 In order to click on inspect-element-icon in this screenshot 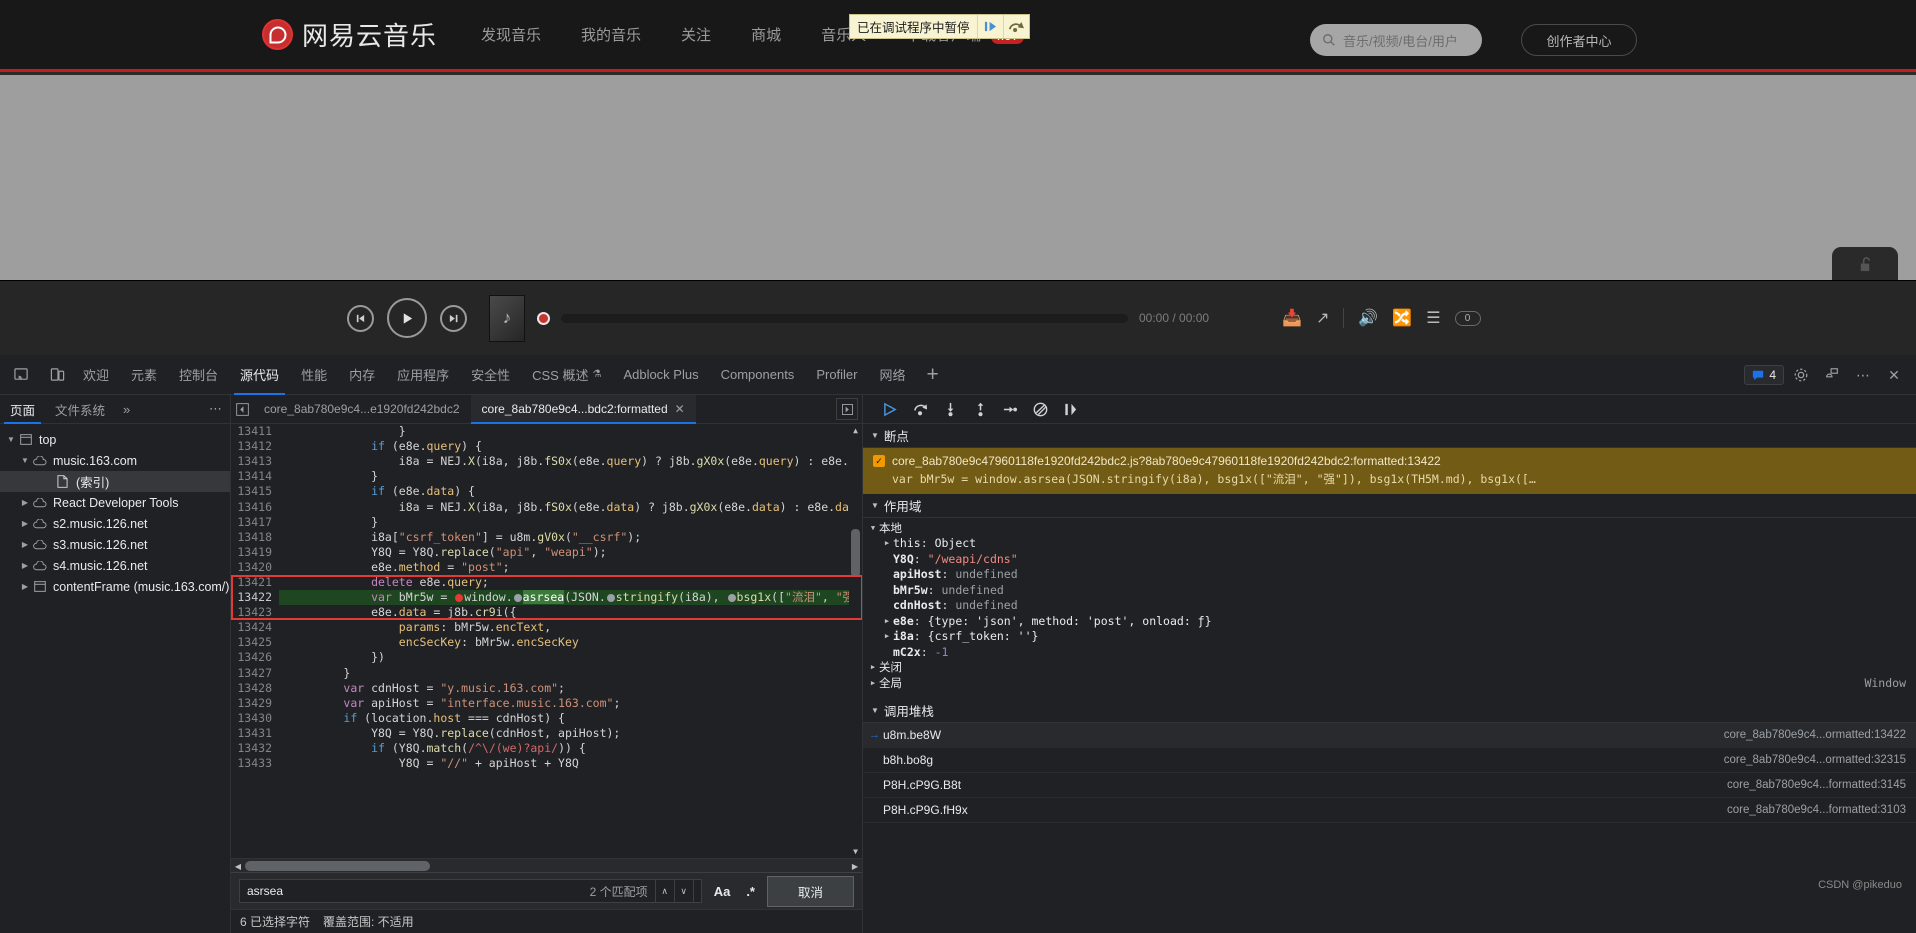, I will do `click(21, 375)`.